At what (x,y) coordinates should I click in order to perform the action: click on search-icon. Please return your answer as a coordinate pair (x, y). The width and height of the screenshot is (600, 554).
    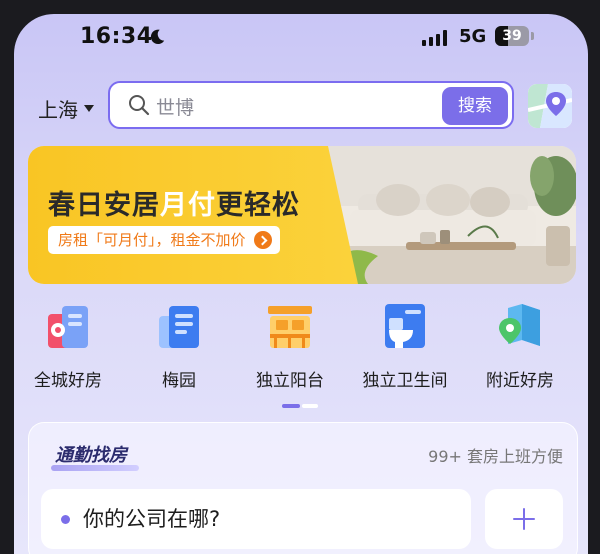
    Looking at the image, I should click on (139, 105).